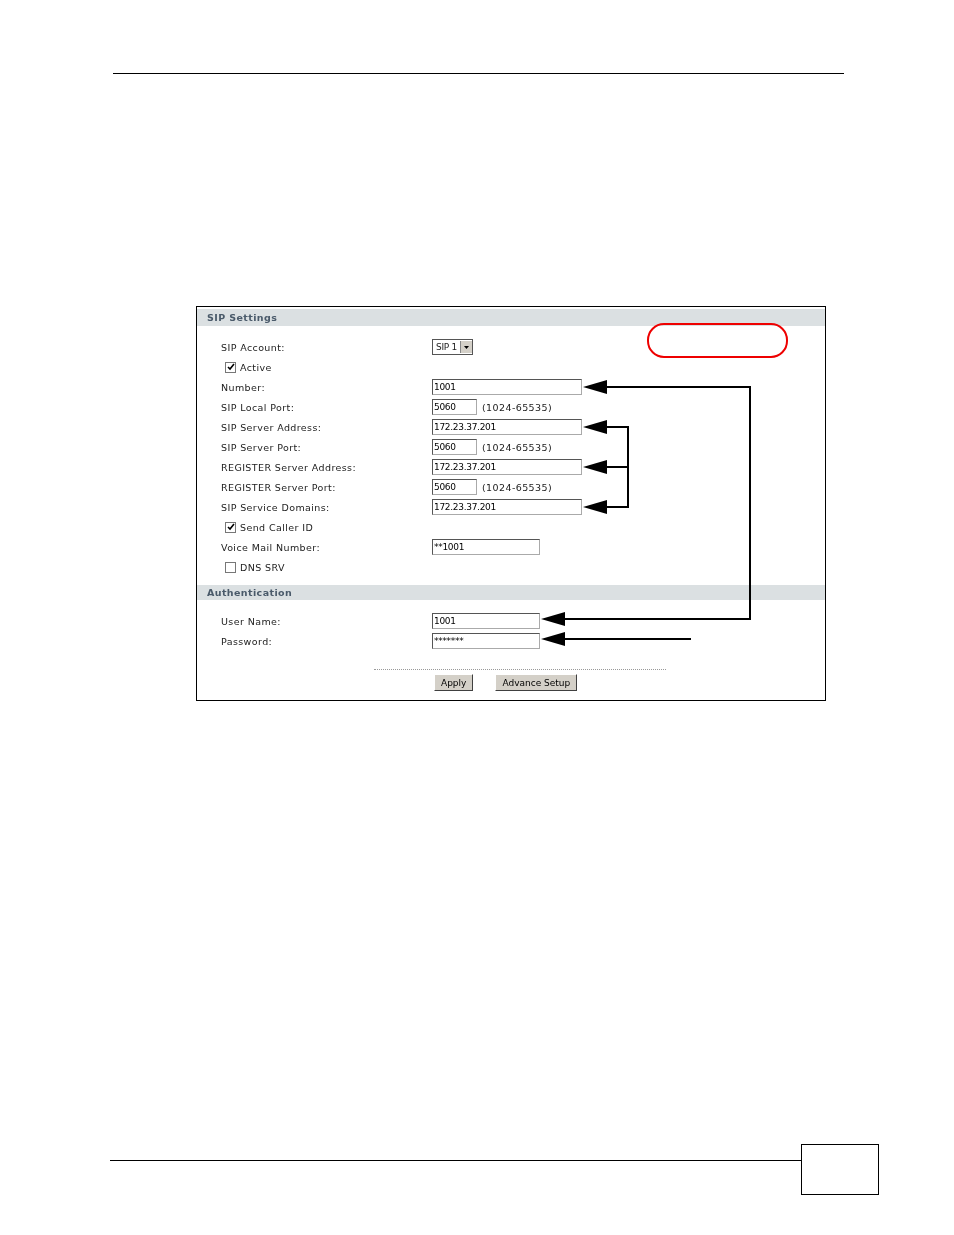  I want to click on field-label: Number:, so click(243, 387).